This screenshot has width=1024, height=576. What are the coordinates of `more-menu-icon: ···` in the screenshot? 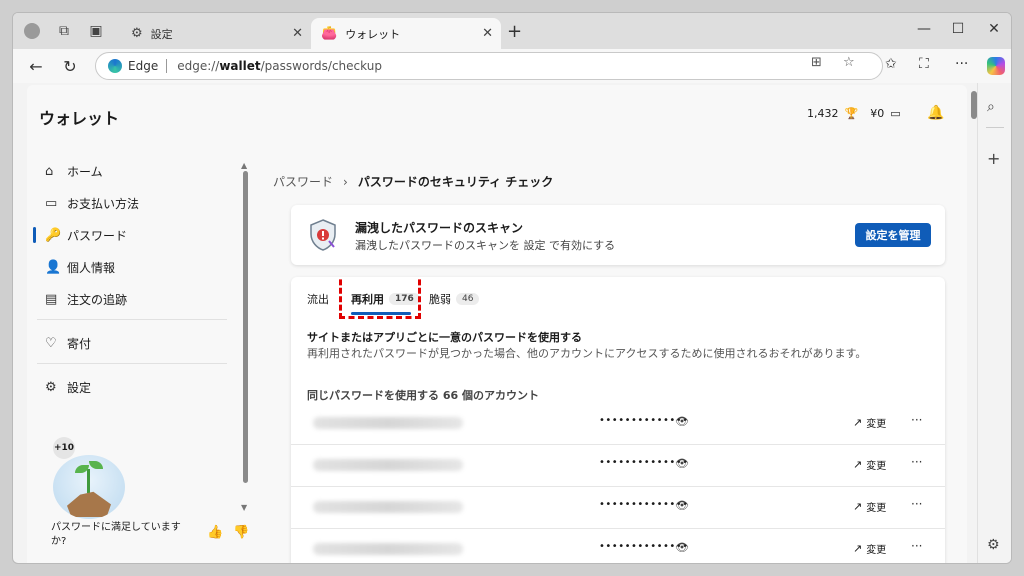 It's located at (961, 64).